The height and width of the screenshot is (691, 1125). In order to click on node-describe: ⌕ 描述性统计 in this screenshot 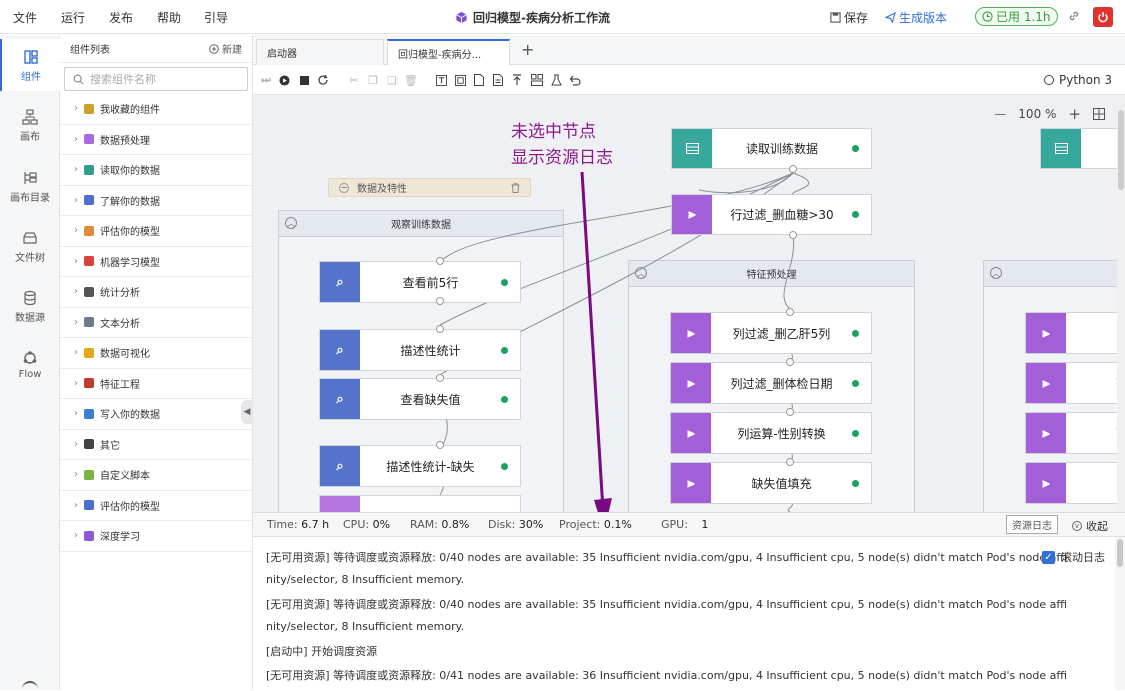, I will do `click(420, 350)`.